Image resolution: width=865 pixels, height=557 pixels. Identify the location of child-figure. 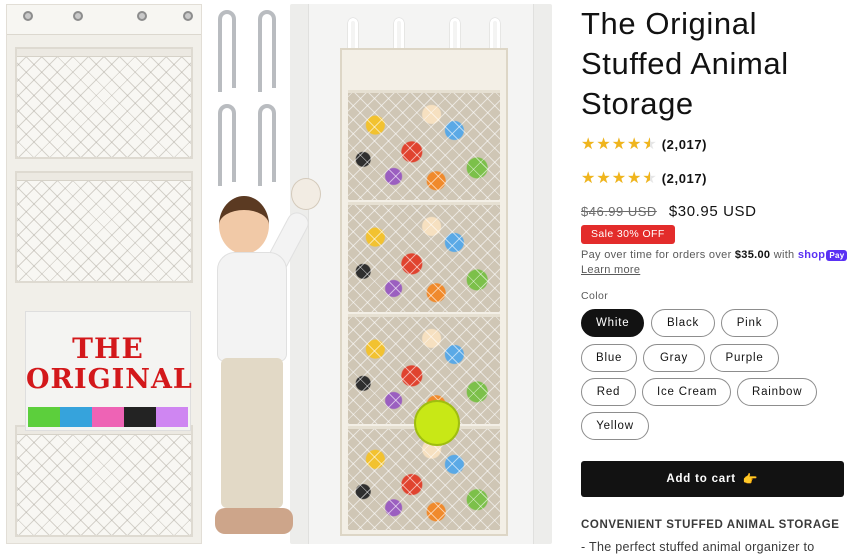
(265, 362).